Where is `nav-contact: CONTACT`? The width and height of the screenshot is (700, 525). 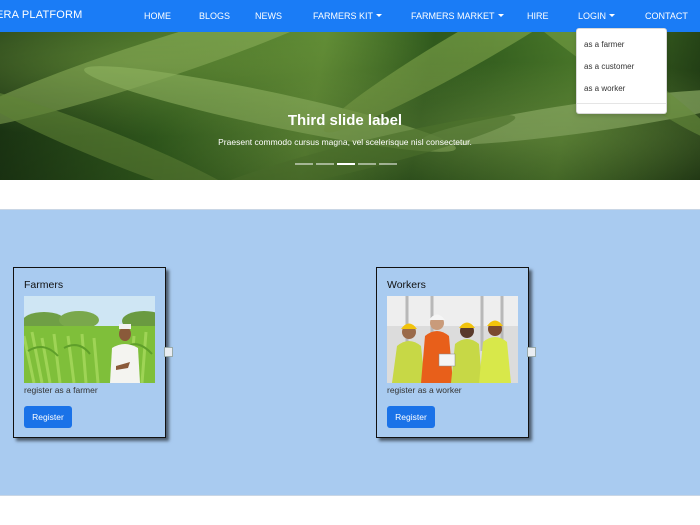
nav-contact: CONTACT is located at coordinates (666, 16).